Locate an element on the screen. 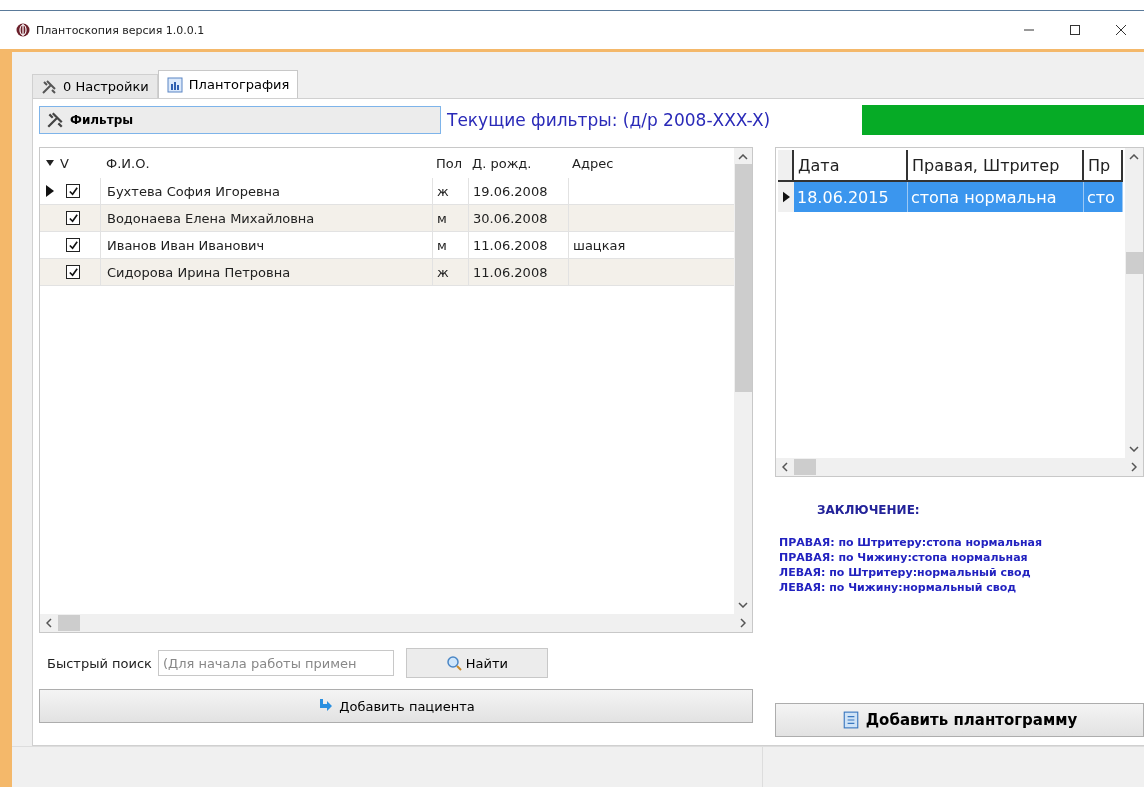  tab: Плантография is located at coordinates (228, 84).